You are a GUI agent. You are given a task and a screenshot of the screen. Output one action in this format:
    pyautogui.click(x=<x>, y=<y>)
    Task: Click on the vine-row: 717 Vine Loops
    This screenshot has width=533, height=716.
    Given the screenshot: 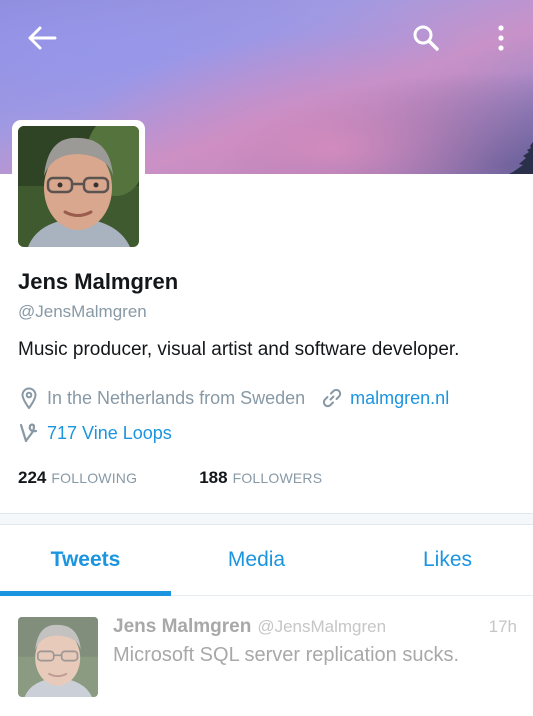 What is the action you would take?
    pyautogui.click(x=95, y=433)
    